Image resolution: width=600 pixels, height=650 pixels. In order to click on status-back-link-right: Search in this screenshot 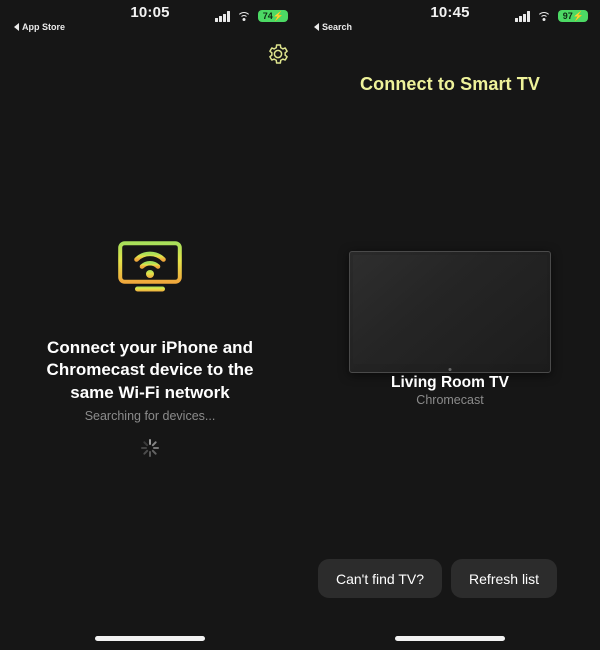, I will do `click(333, 27)`.